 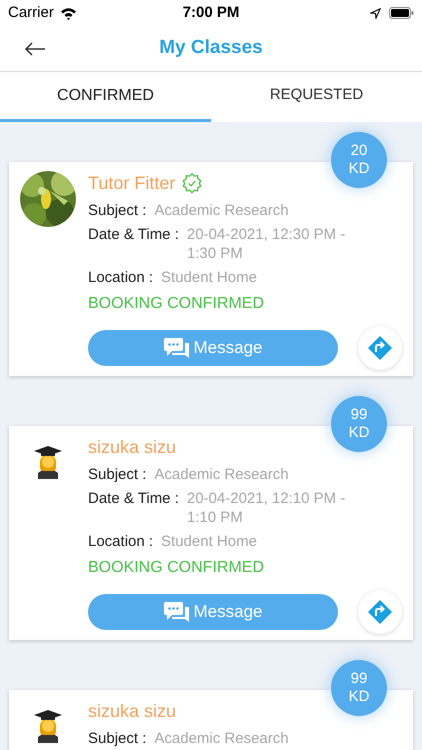 I want to click on battery-icon, so click(x=401, y=13).